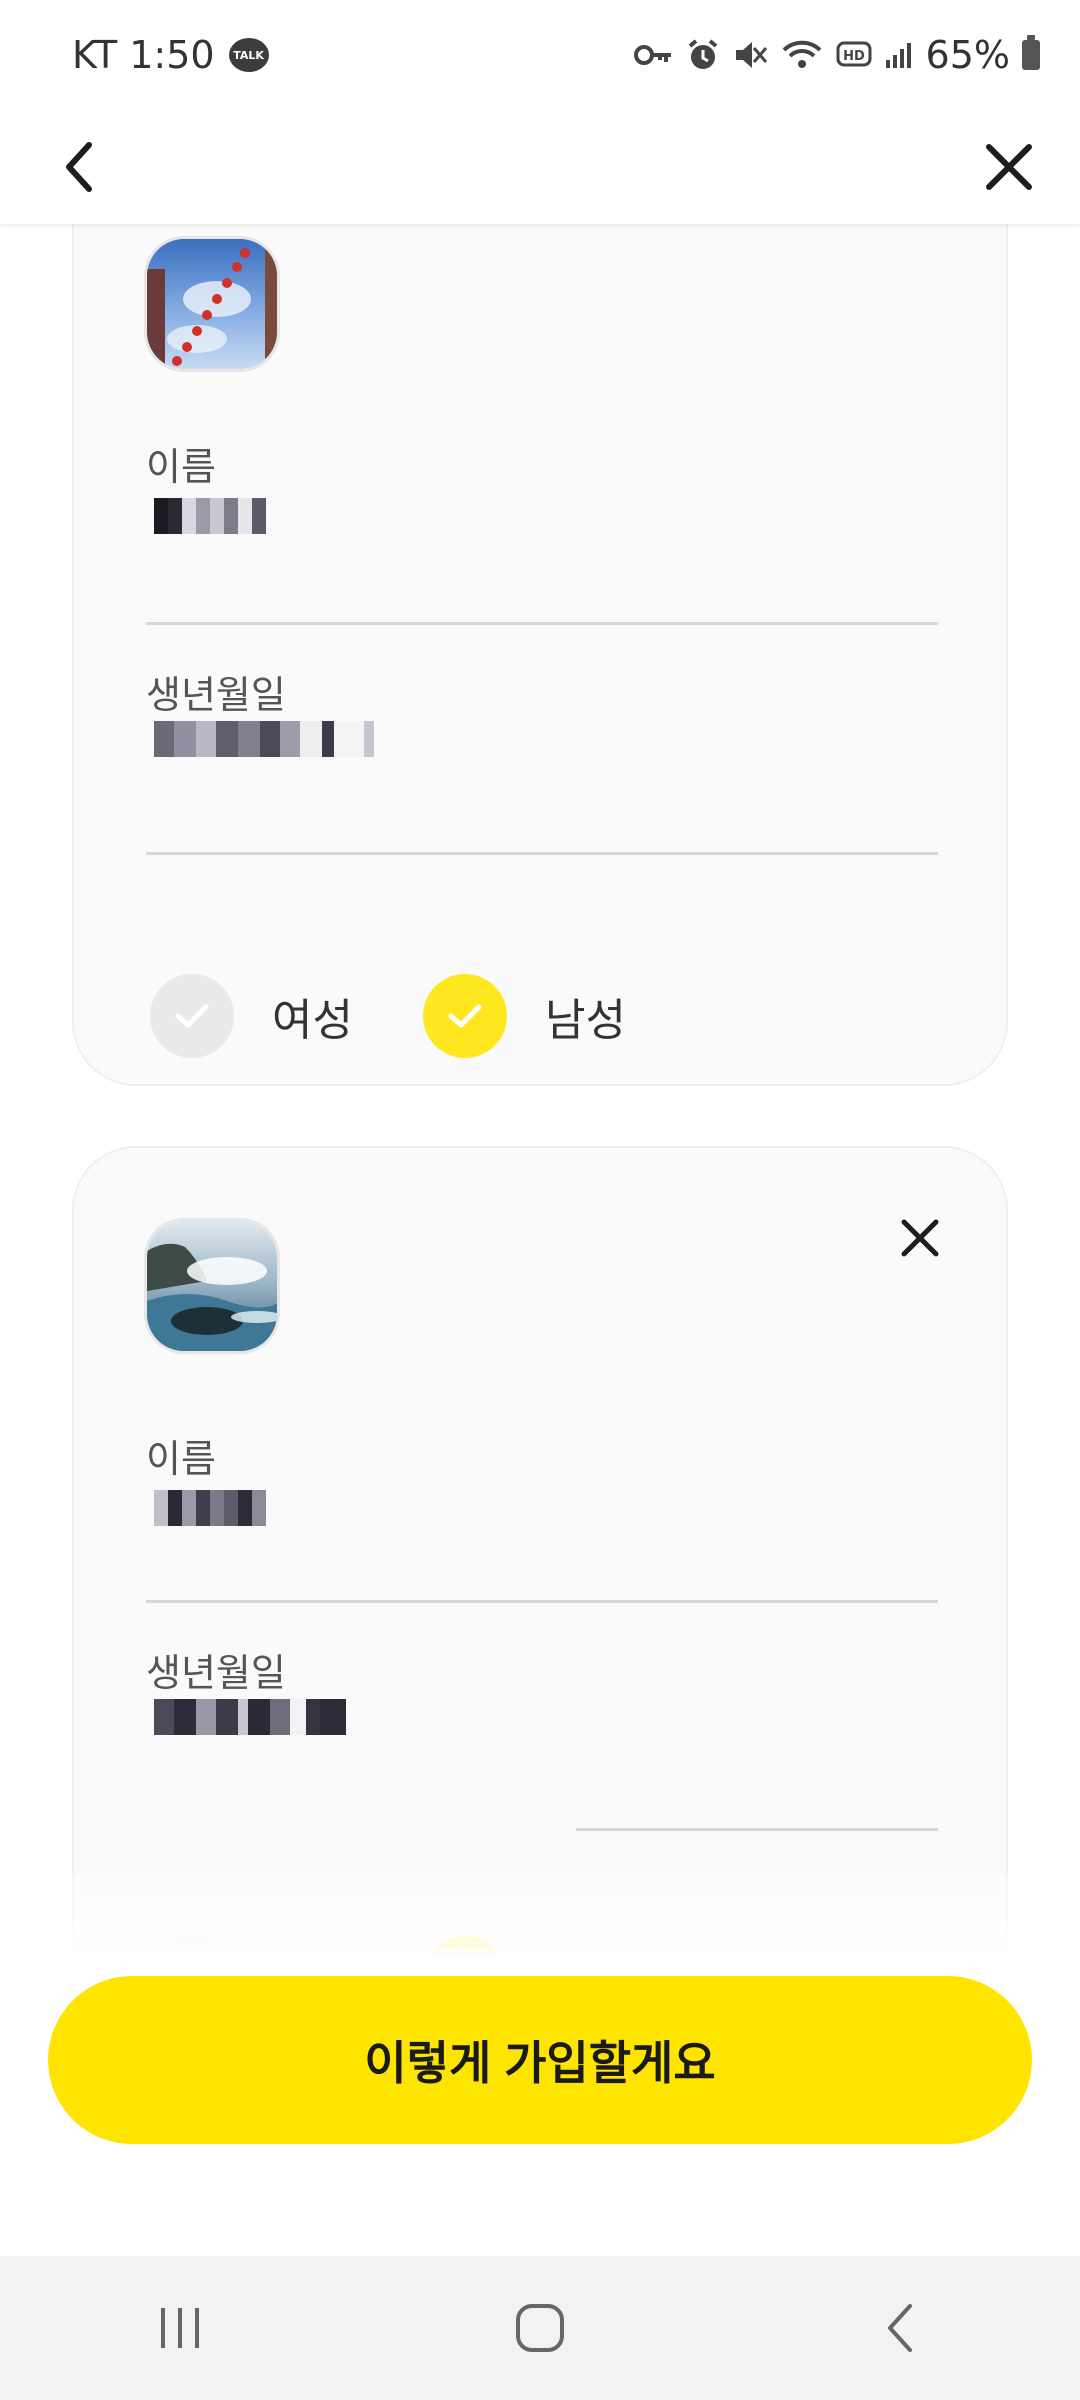  I want to click on svg-text: HD, so click(854, 56).